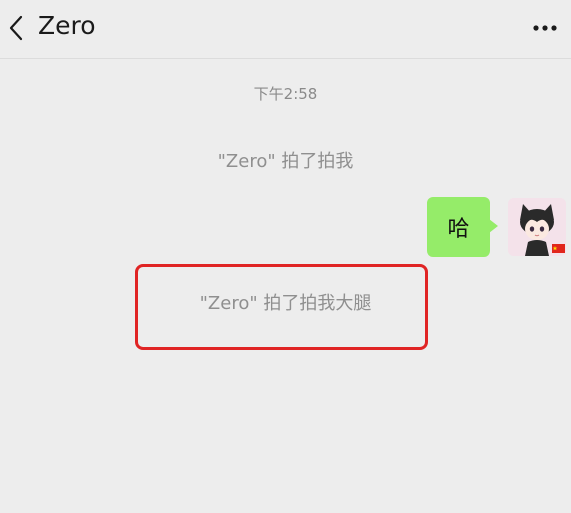 The image size is (571, 513). Describe the element at coordinates (285, 303) in the screenshot. I see `pat-notification-highlighted: "Zero" 拍了拍我大腿` at that location.